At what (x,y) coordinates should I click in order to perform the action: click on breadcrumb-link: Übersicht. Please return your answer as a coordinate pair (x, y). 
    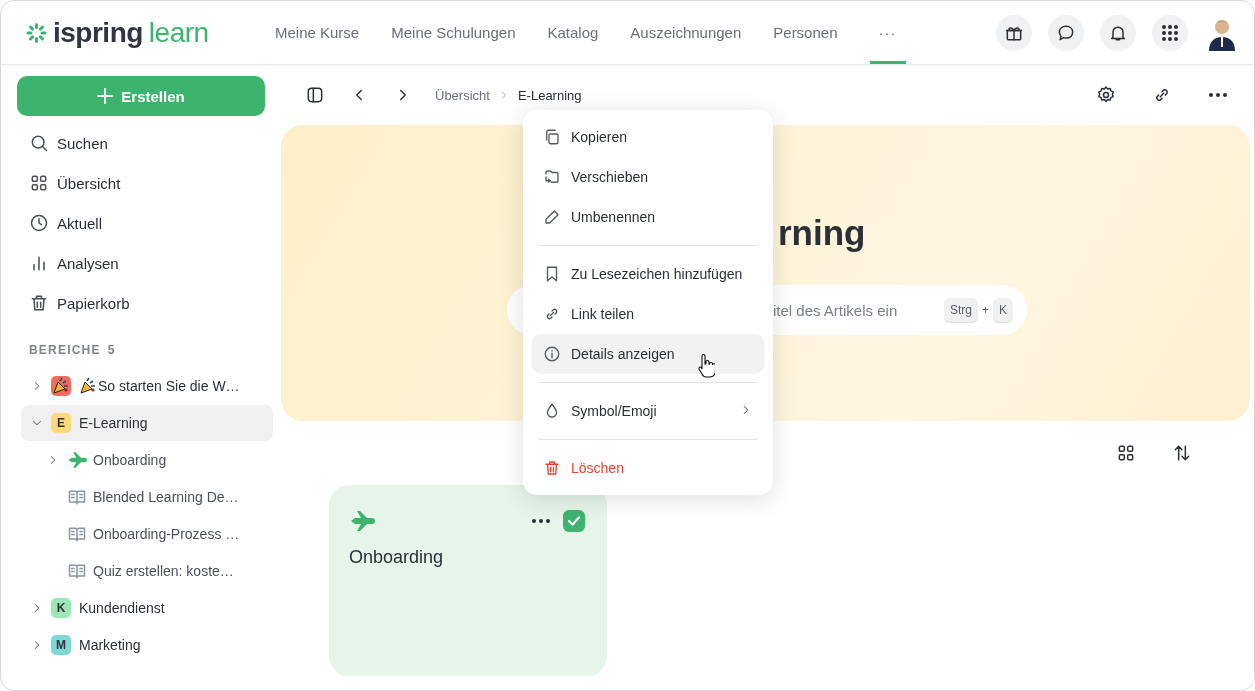
    Looking at the image, I should click on (462, 95).